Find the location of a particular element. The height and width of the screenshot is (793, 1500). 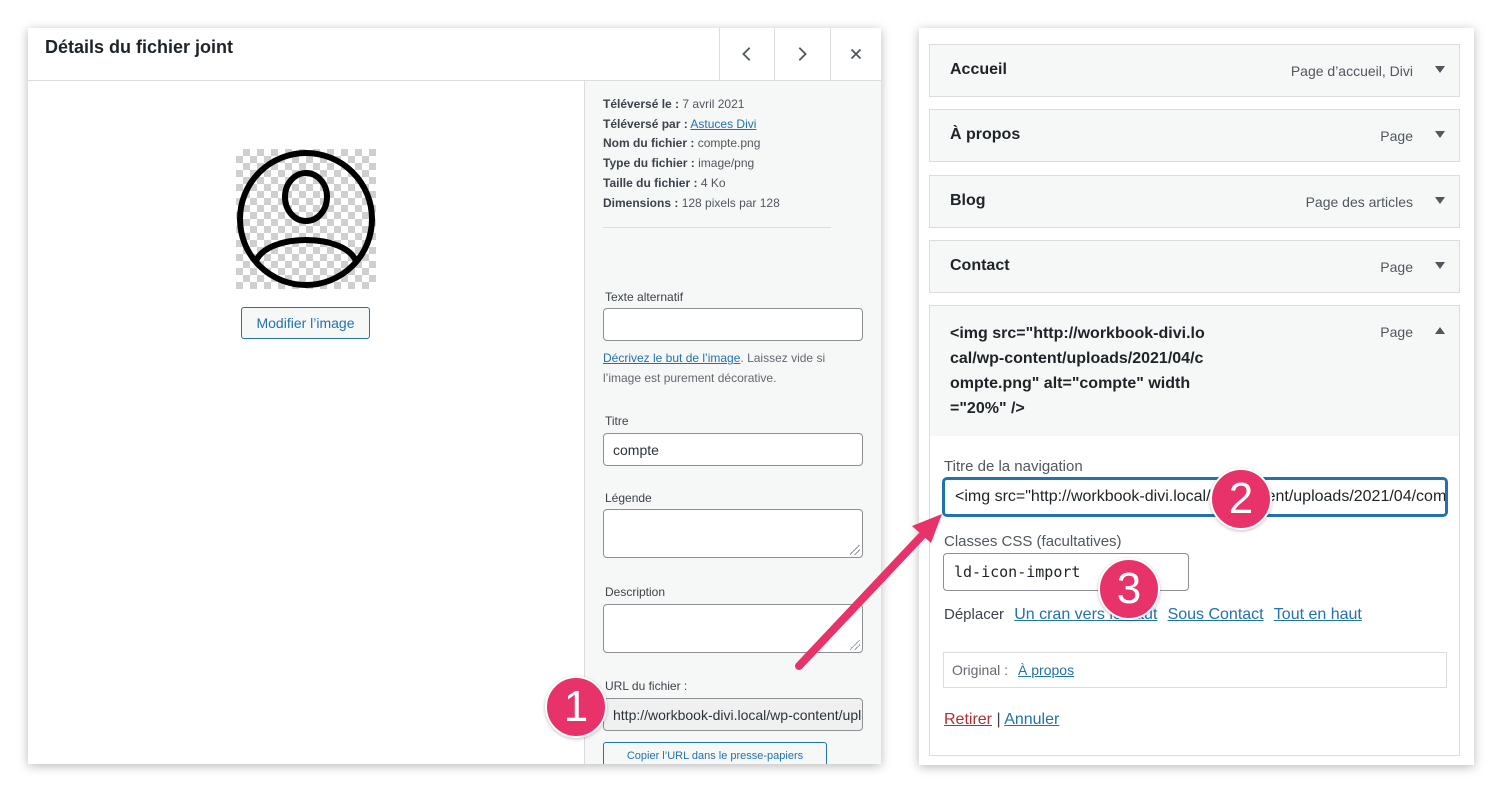

title-input: compte is located at coordinates (733, 449).